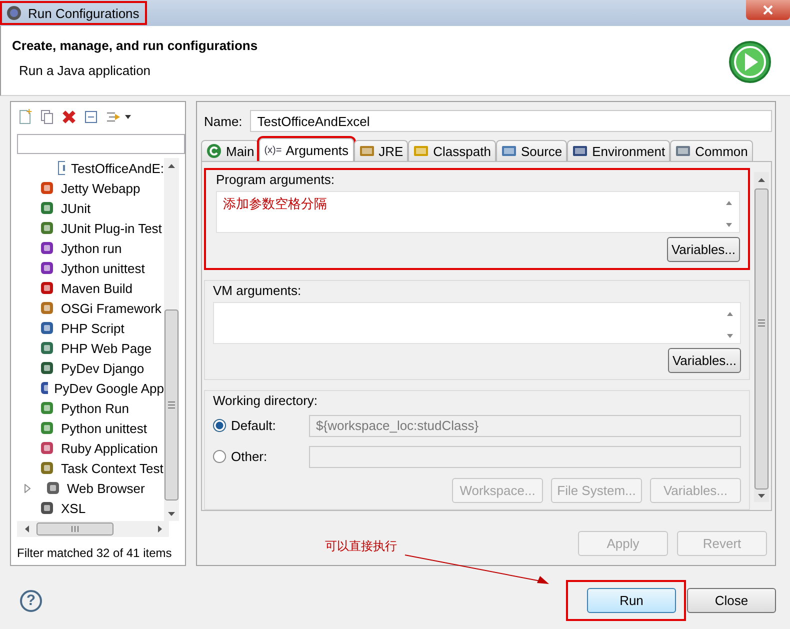 The width and height of the screenshot is (790, 629). What do you see at coordinates (306, 149) in the screenshot?
I see `tab: (x)= Arguments` at bounding box center [306, 149].